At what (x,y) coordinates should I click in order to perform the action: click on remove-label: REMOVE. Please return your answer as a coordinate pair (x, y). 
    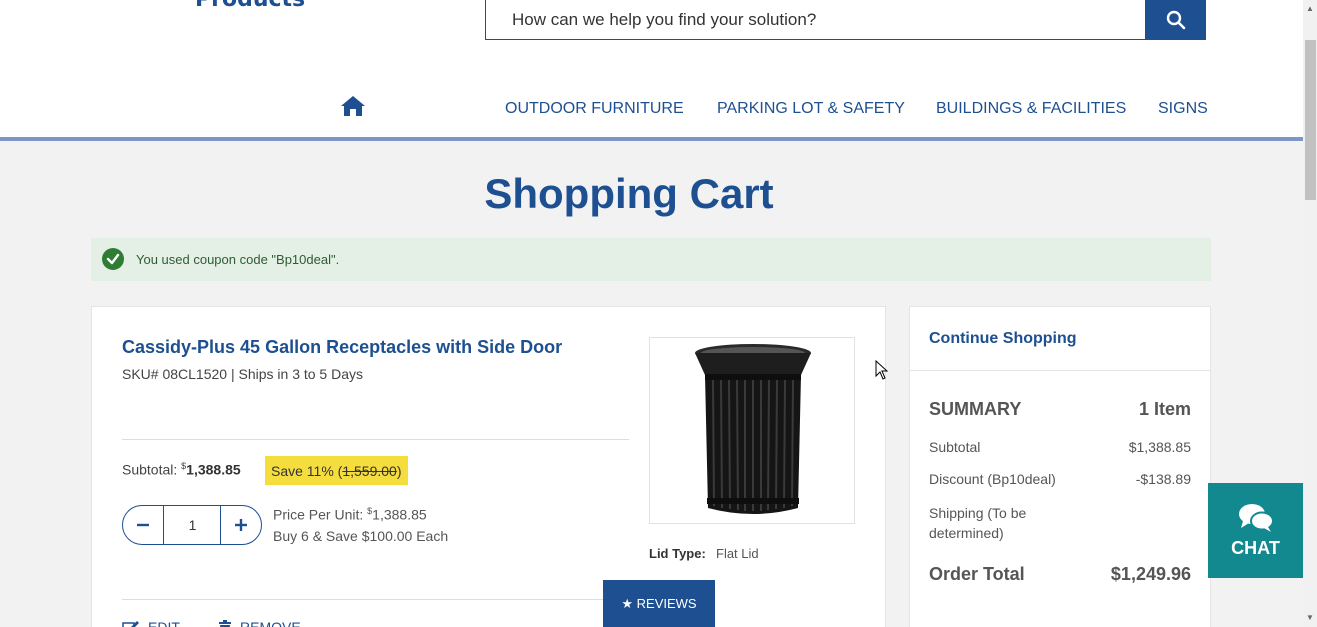
    Looking at the image, I should click on (270, 623).